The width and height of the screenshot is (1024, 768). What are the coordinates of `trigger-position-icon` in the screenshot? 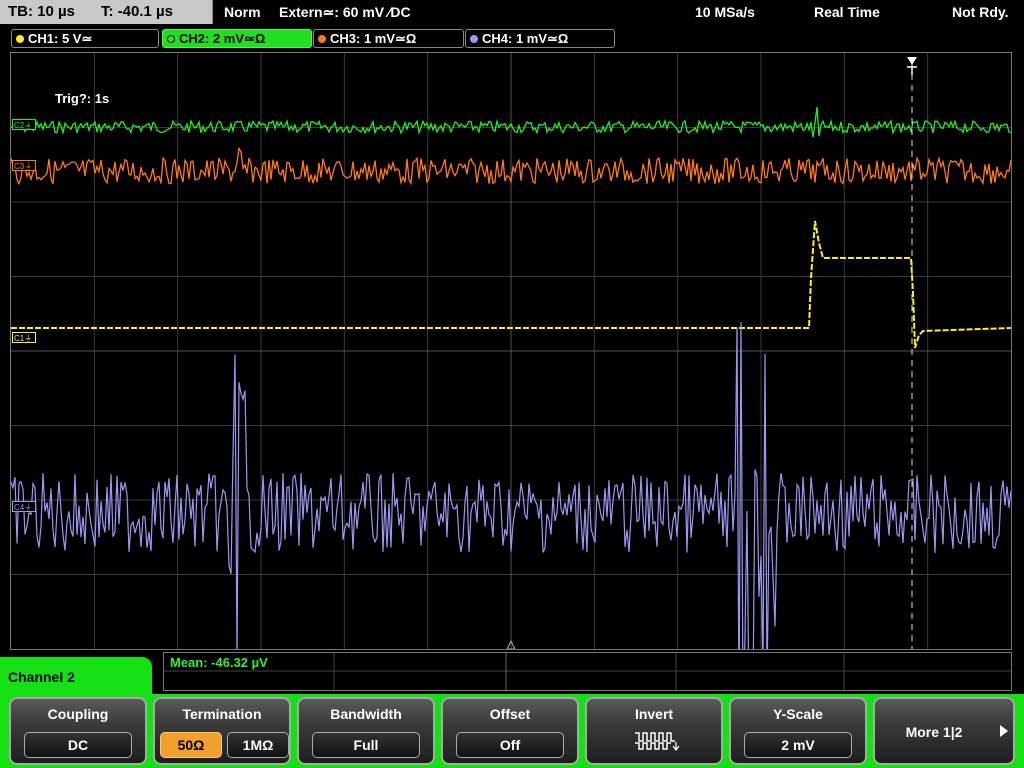 It's located at (912, 61).